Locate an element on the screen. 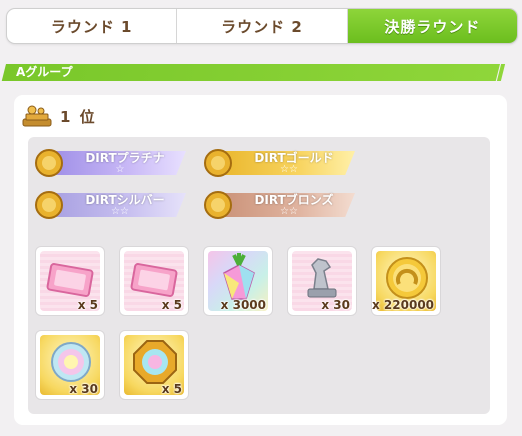 The width and height of the screenshot is (522, 436). tab-round-2: ラウンド 2 is located at coordinates (262, 26).